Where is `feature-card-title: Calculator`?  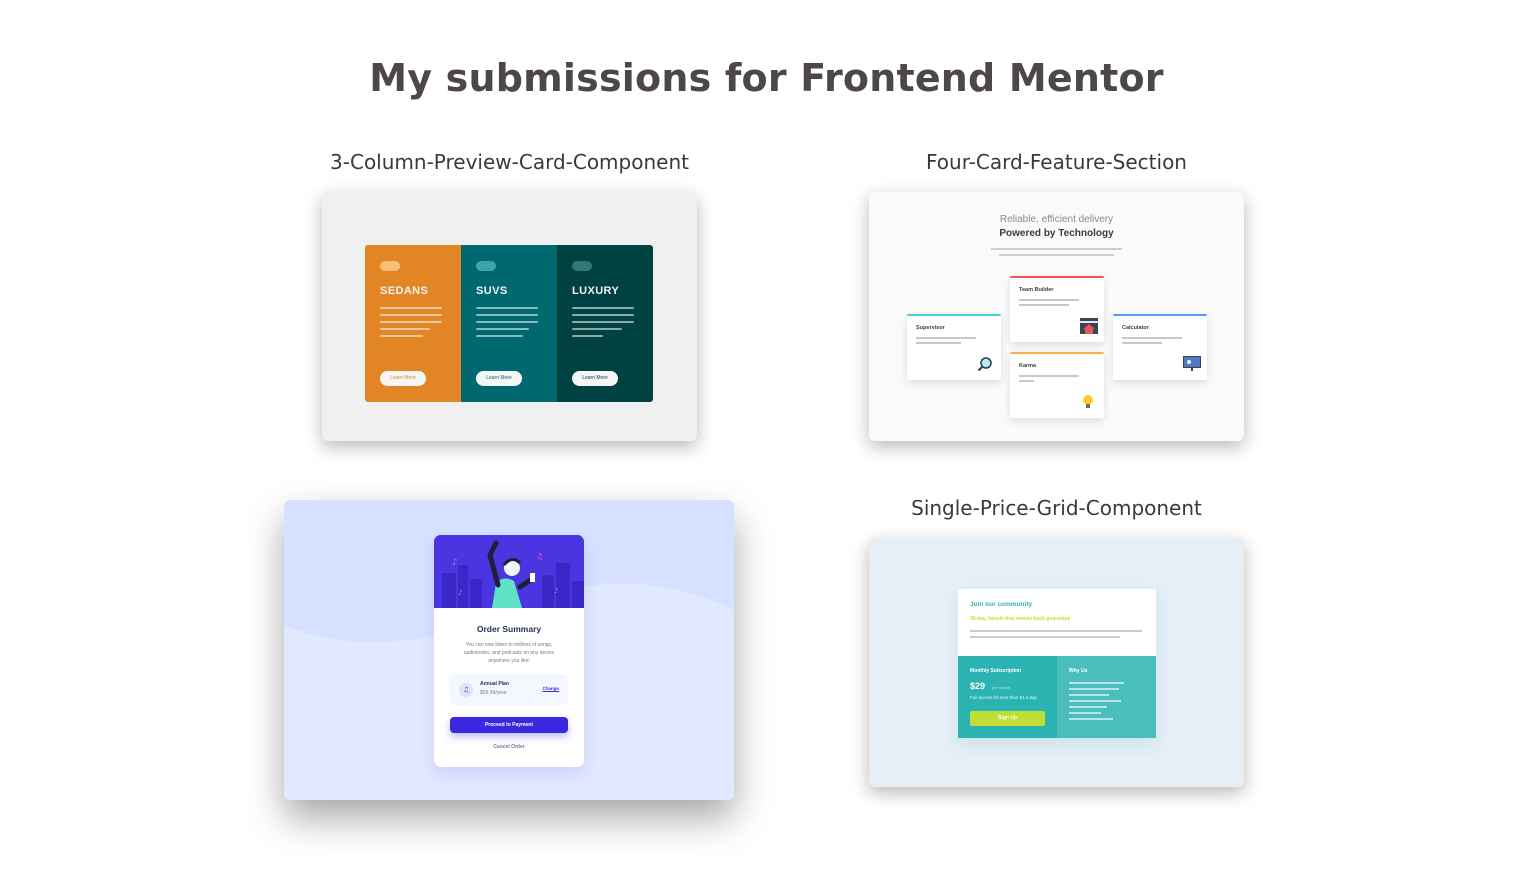
feature-card-title: Calculator is located at coordinates (1135, 328).